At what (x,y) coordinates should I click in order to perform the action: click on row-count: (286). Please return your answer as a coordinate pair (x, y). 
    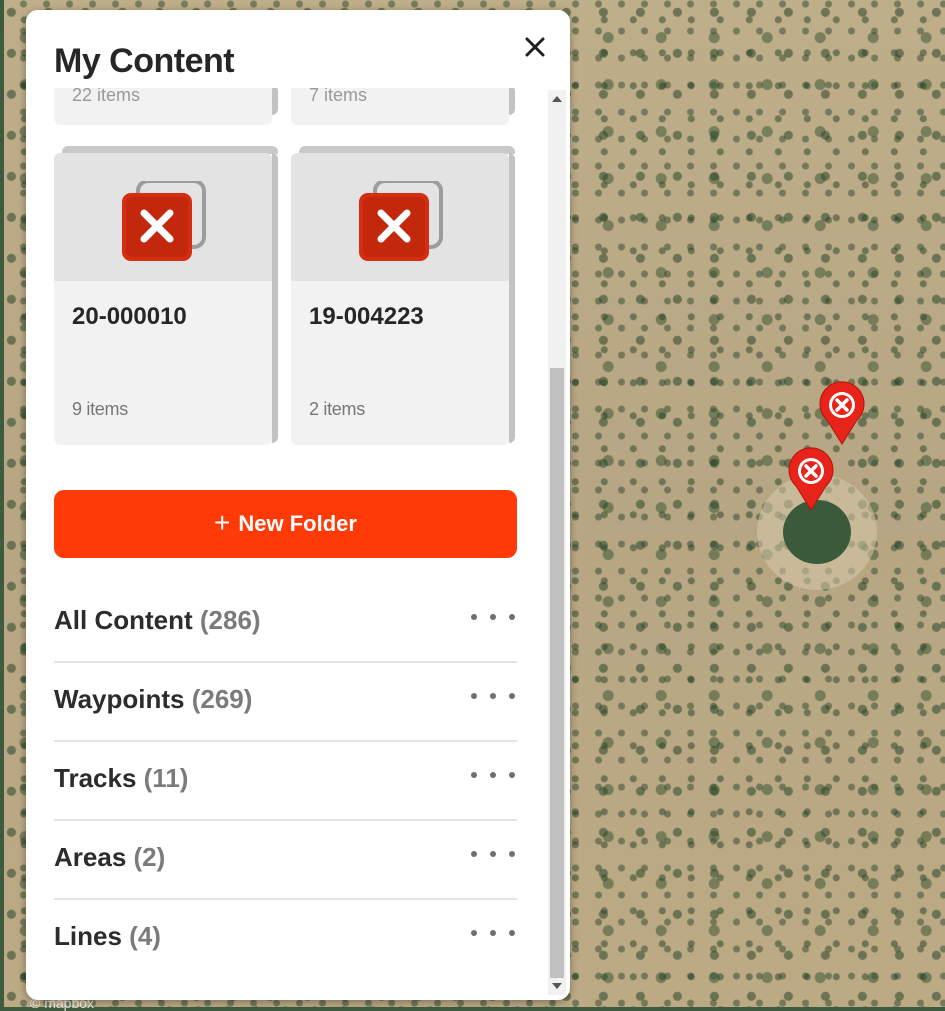
    Looking at the image, I should click on (230, 620).